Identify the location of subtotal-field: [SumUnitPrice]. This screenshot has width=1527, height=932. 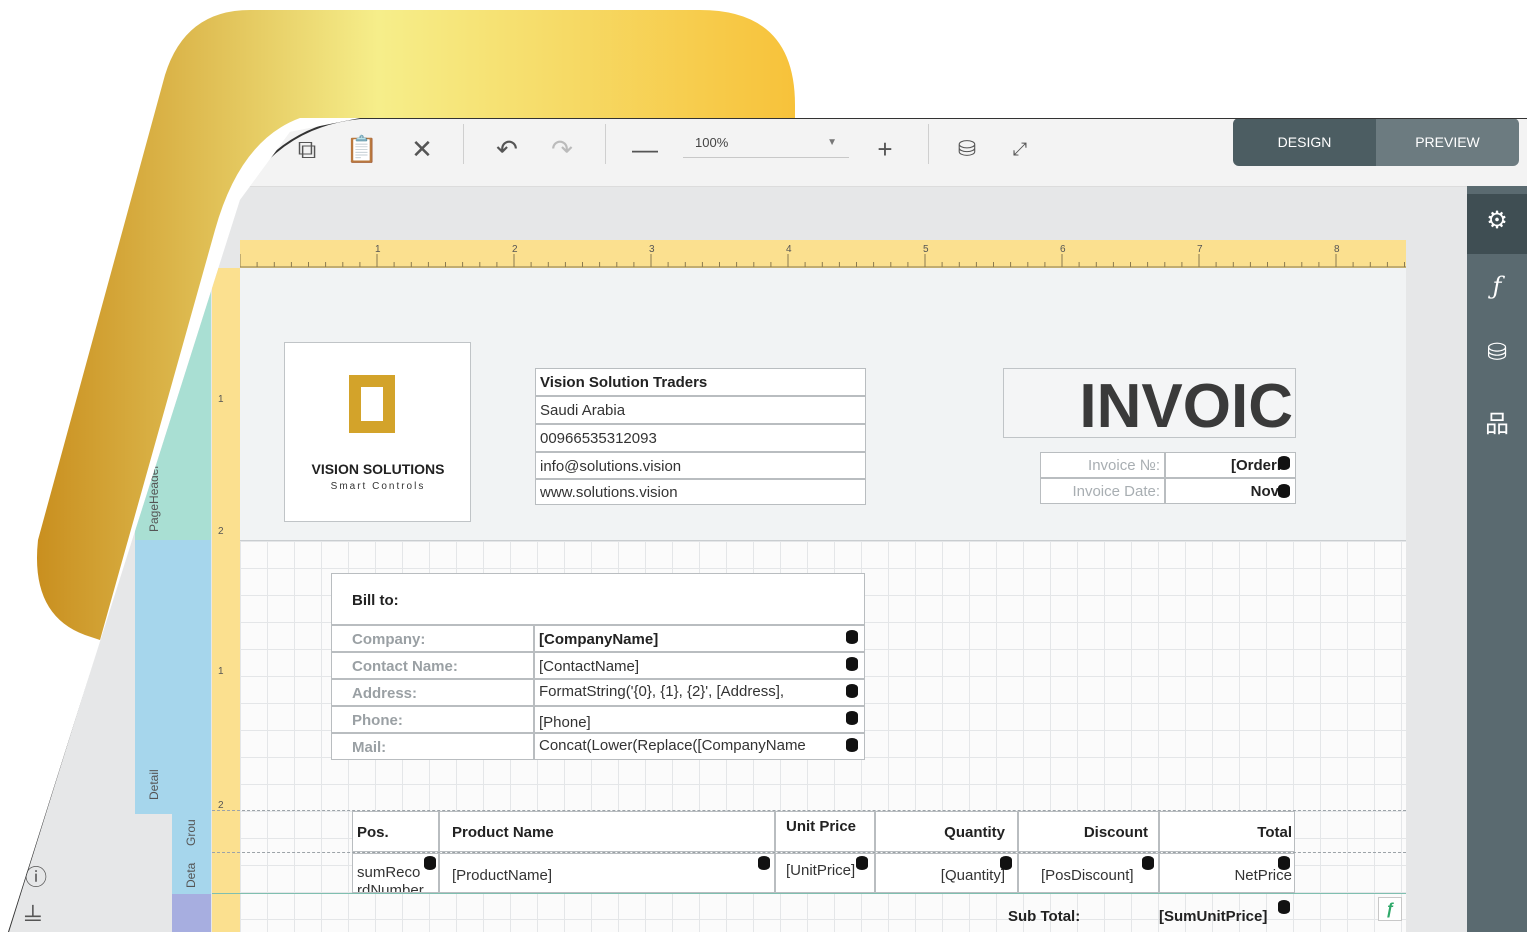
(1225, 914).